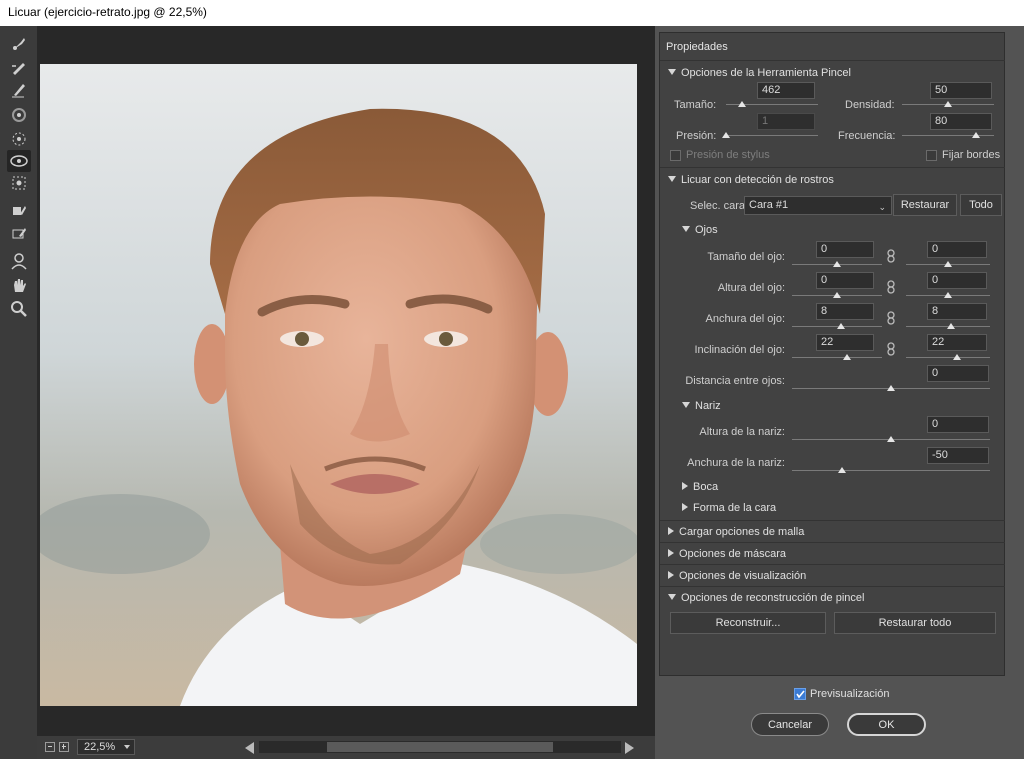 The width and height of the screenshot is (1024, 759). Describe the element at coordinates (915, 623) in the screenshot. I see `restore-all-button: Restaurar todo` at that location.